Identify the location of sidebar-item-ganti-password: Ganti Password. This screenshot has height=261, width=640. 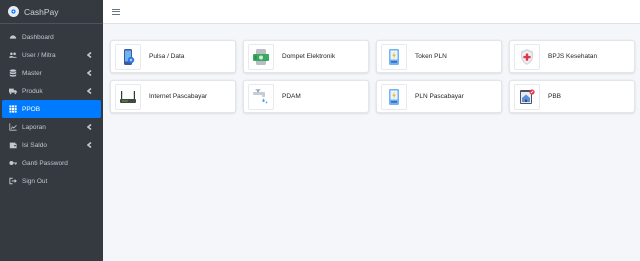
(51, 163).